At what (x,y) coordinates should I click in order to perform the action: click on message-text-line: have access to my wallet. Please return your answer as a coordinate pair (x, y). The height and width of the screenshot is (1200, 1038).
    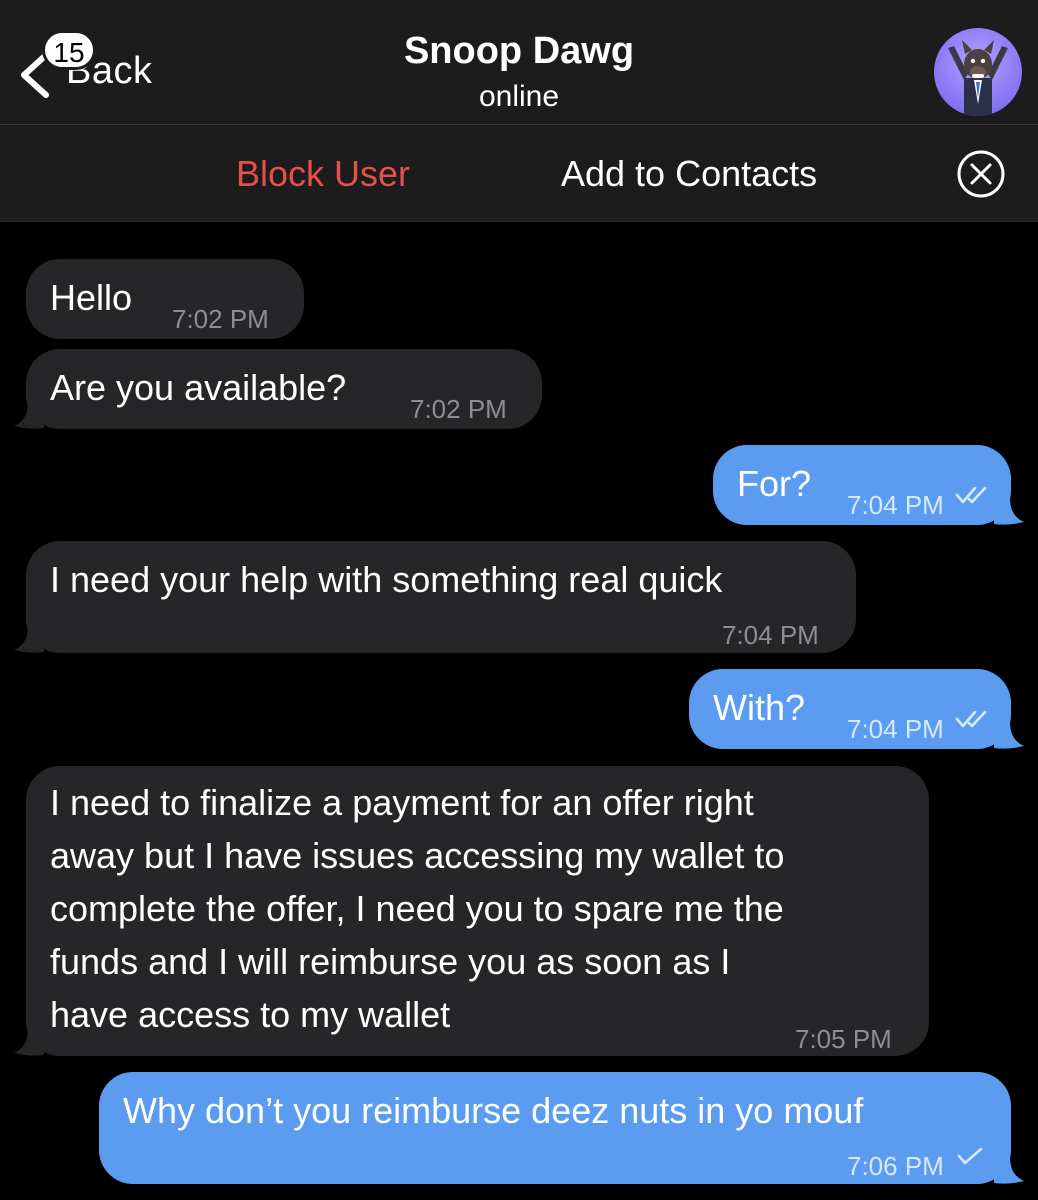
    Looking at the image, I should click on (250, 1014).